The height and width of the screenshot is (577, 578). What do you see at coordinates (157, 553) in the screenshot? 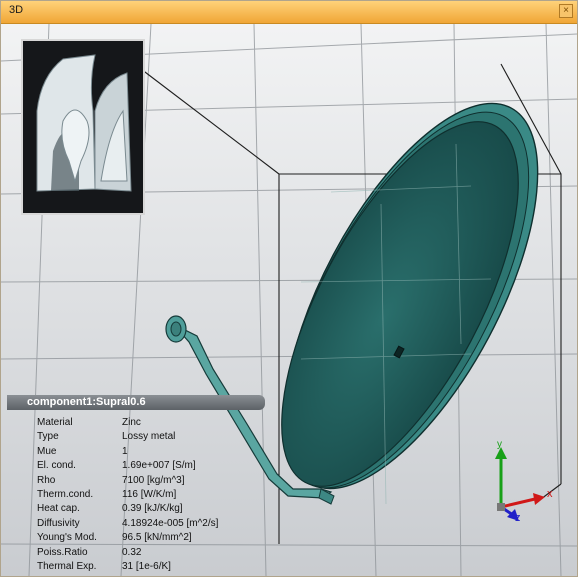
I see `property-row: Poiss.Ratio 0.32` at bounding box center [157, 553].